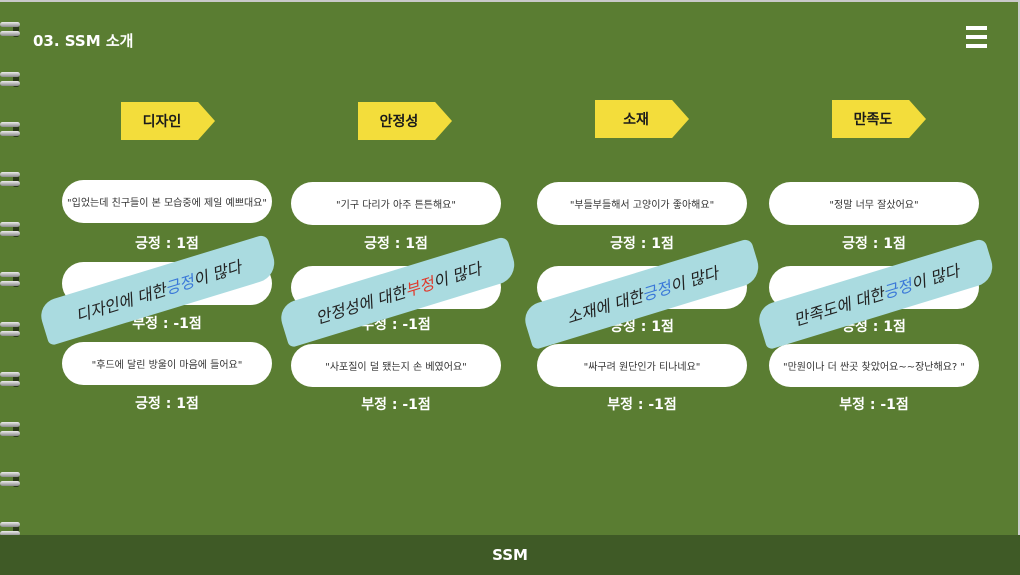 This screenshot has height=575, width=1020. Describe the element at coordinates (405, 121) in the screenshot. I see `category-tag: 안정성` at that location.